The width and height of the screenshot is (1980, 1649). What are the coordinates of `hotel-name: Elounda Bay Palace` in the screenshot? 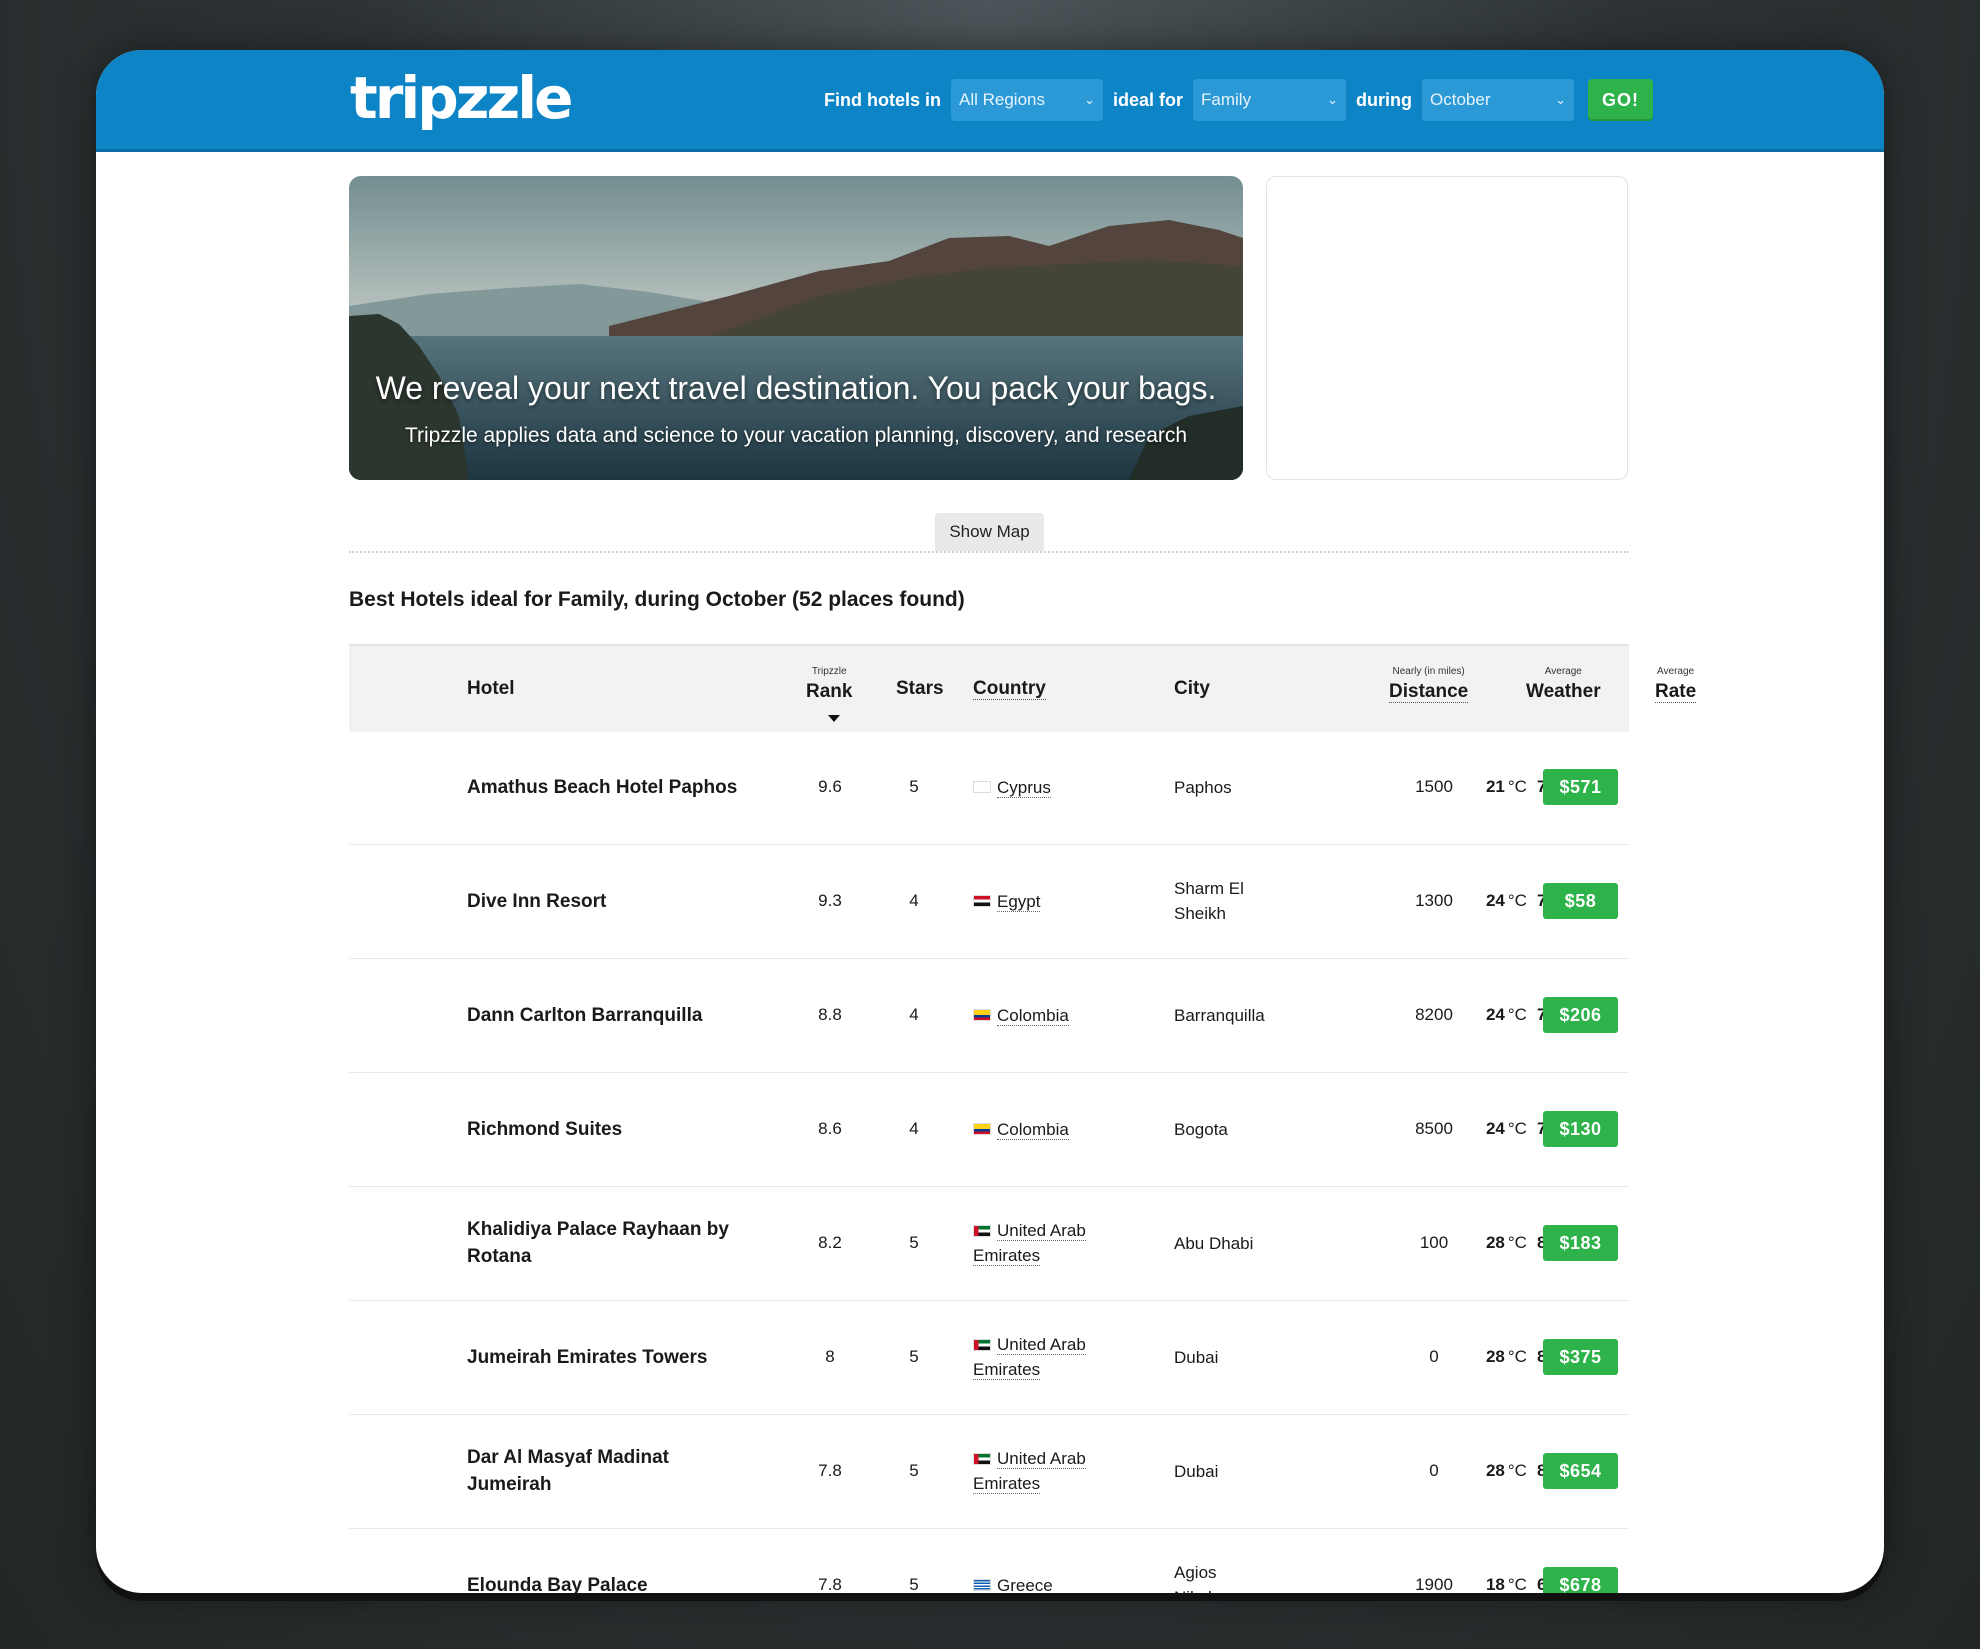 It's located at (612, 1561).